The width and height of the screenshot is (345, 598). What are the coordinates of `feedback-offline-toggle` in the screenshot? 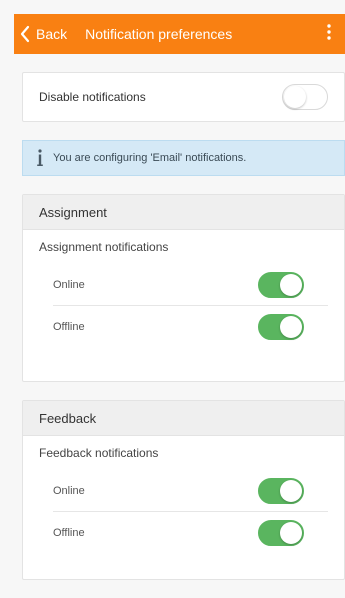 It's located at (281, 533).